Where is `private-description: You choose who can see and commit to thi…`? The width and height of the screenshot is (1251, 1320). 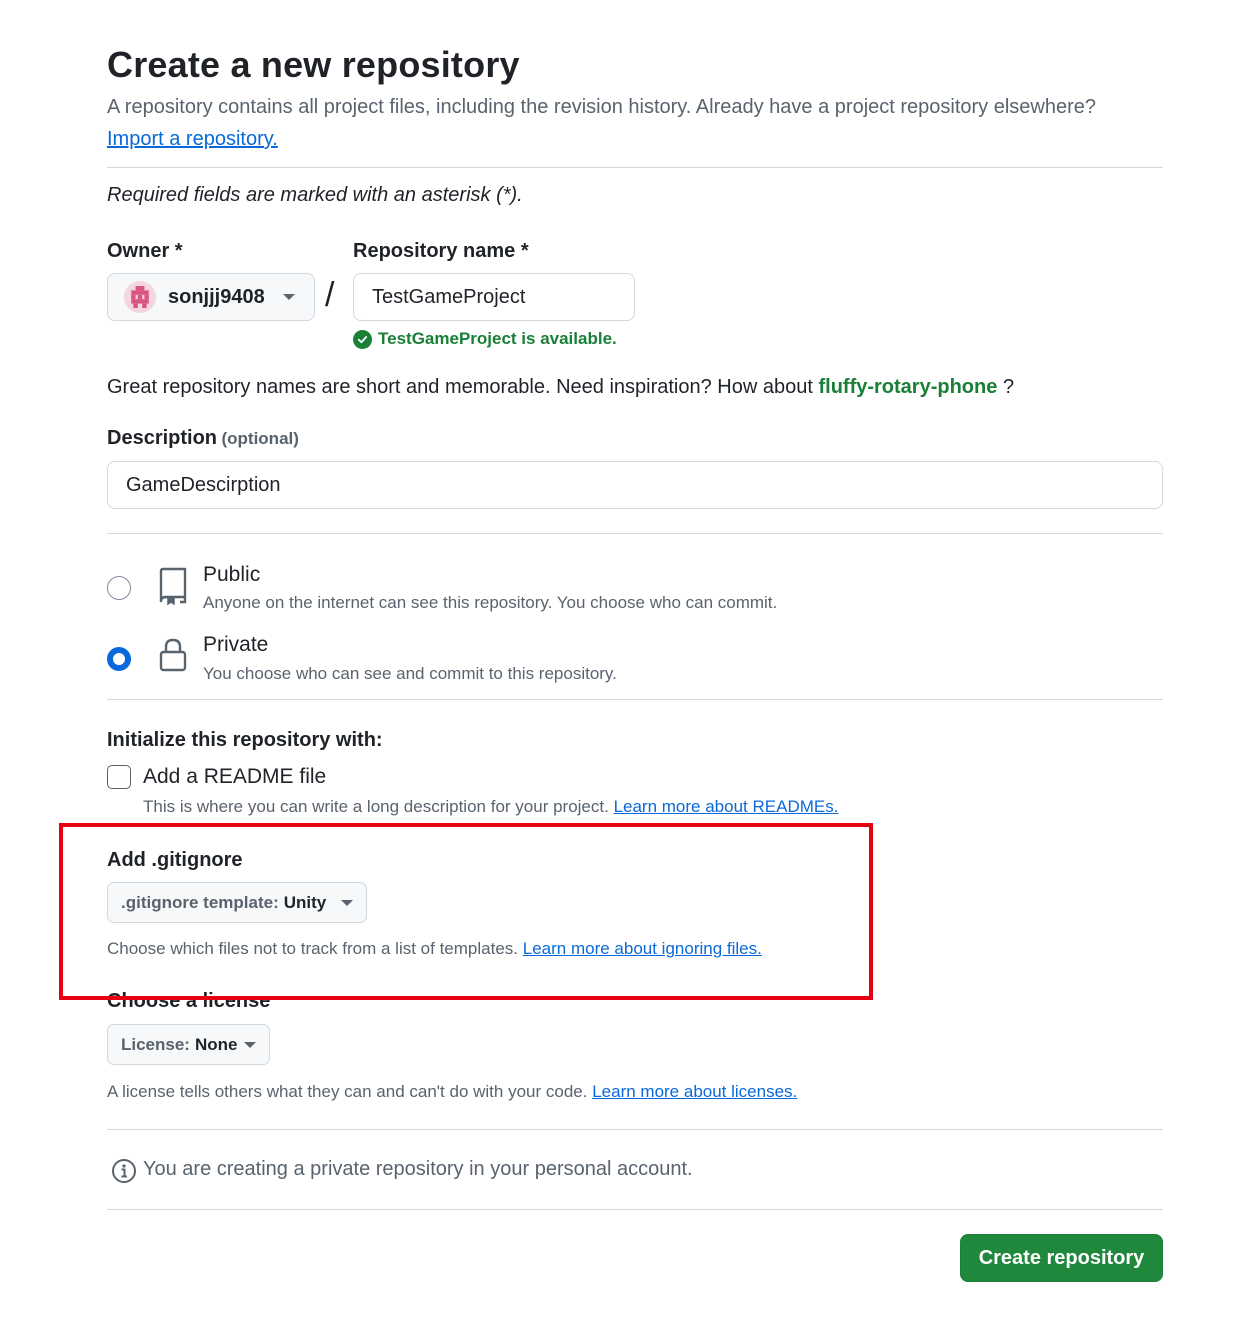
private-description: You choose who can see and commit to thi… is located at coordinates (410, 673).